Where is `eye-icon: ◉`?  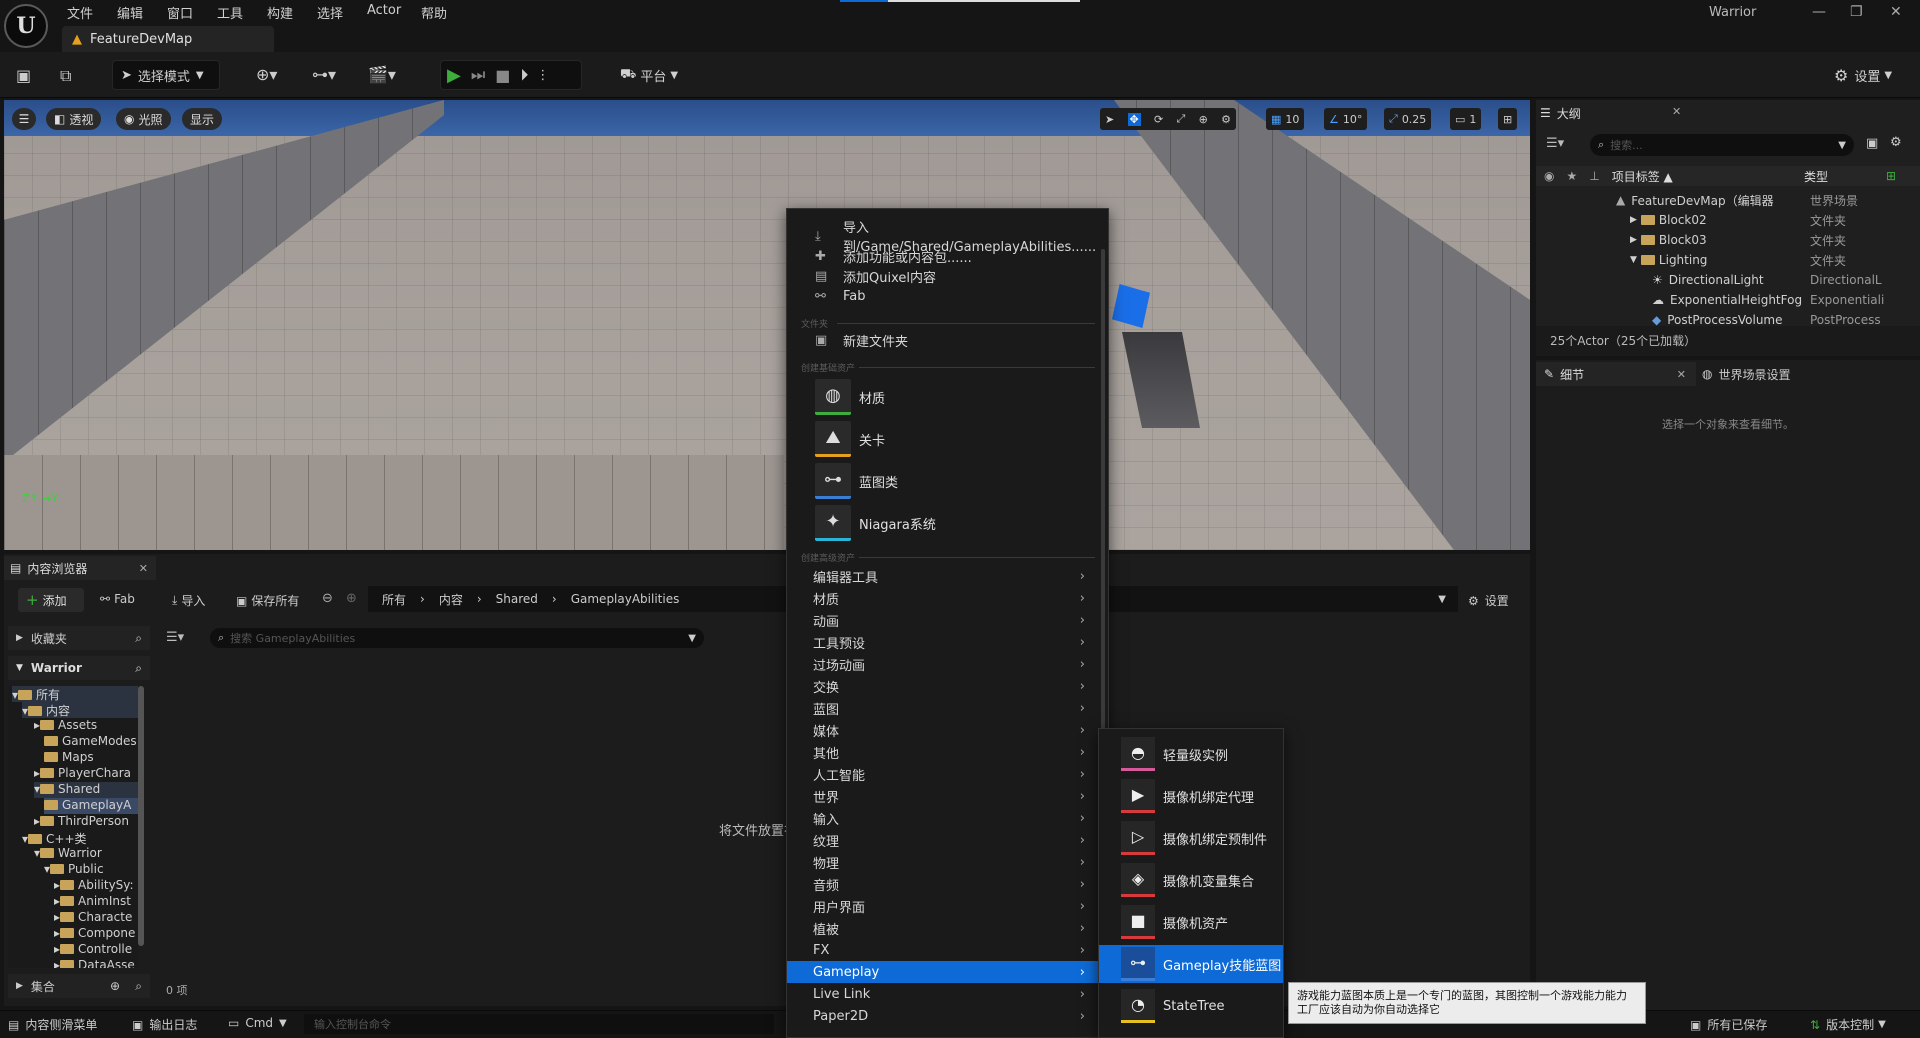
eye-icon: ◉ is located at coordinates (1549, 176).